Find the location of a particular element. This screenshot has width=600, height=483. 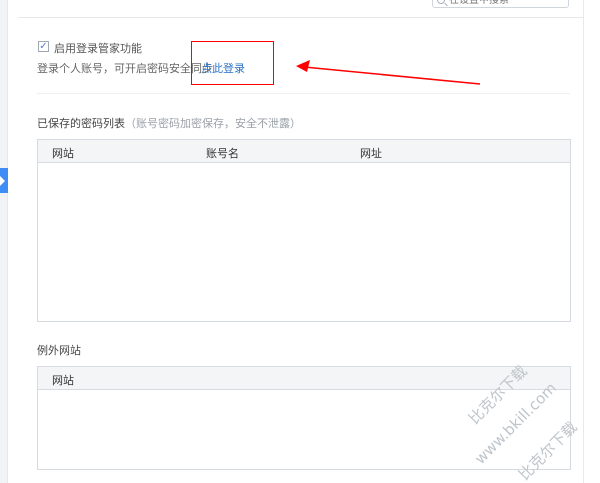

column-header-account: 账号名 is located at coordinates (222, 153).